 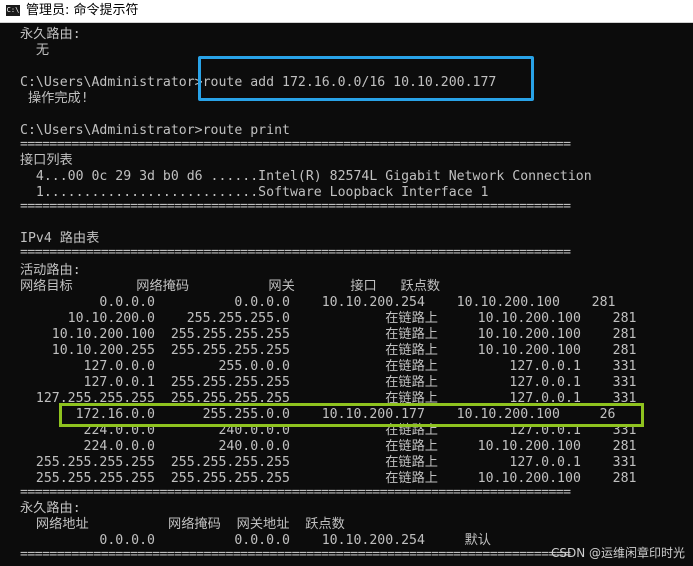 What do you see at coordinates (54, 98) in the screenshot?
I see `terminal-line: 操作完成!` at bounding box center [54, 98].